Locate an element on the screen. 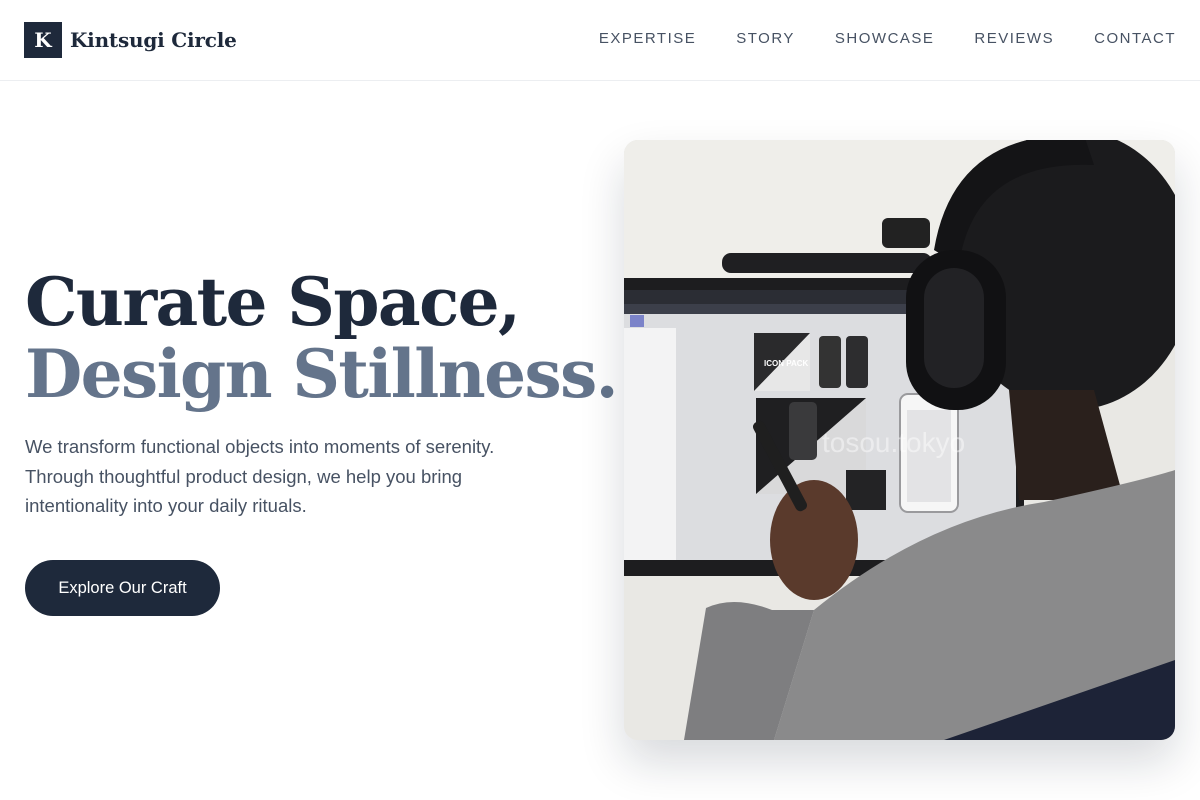 Image resolution: width=1200 pixels, height=800 pixels. light-bar is located at coordinates (827, 263).